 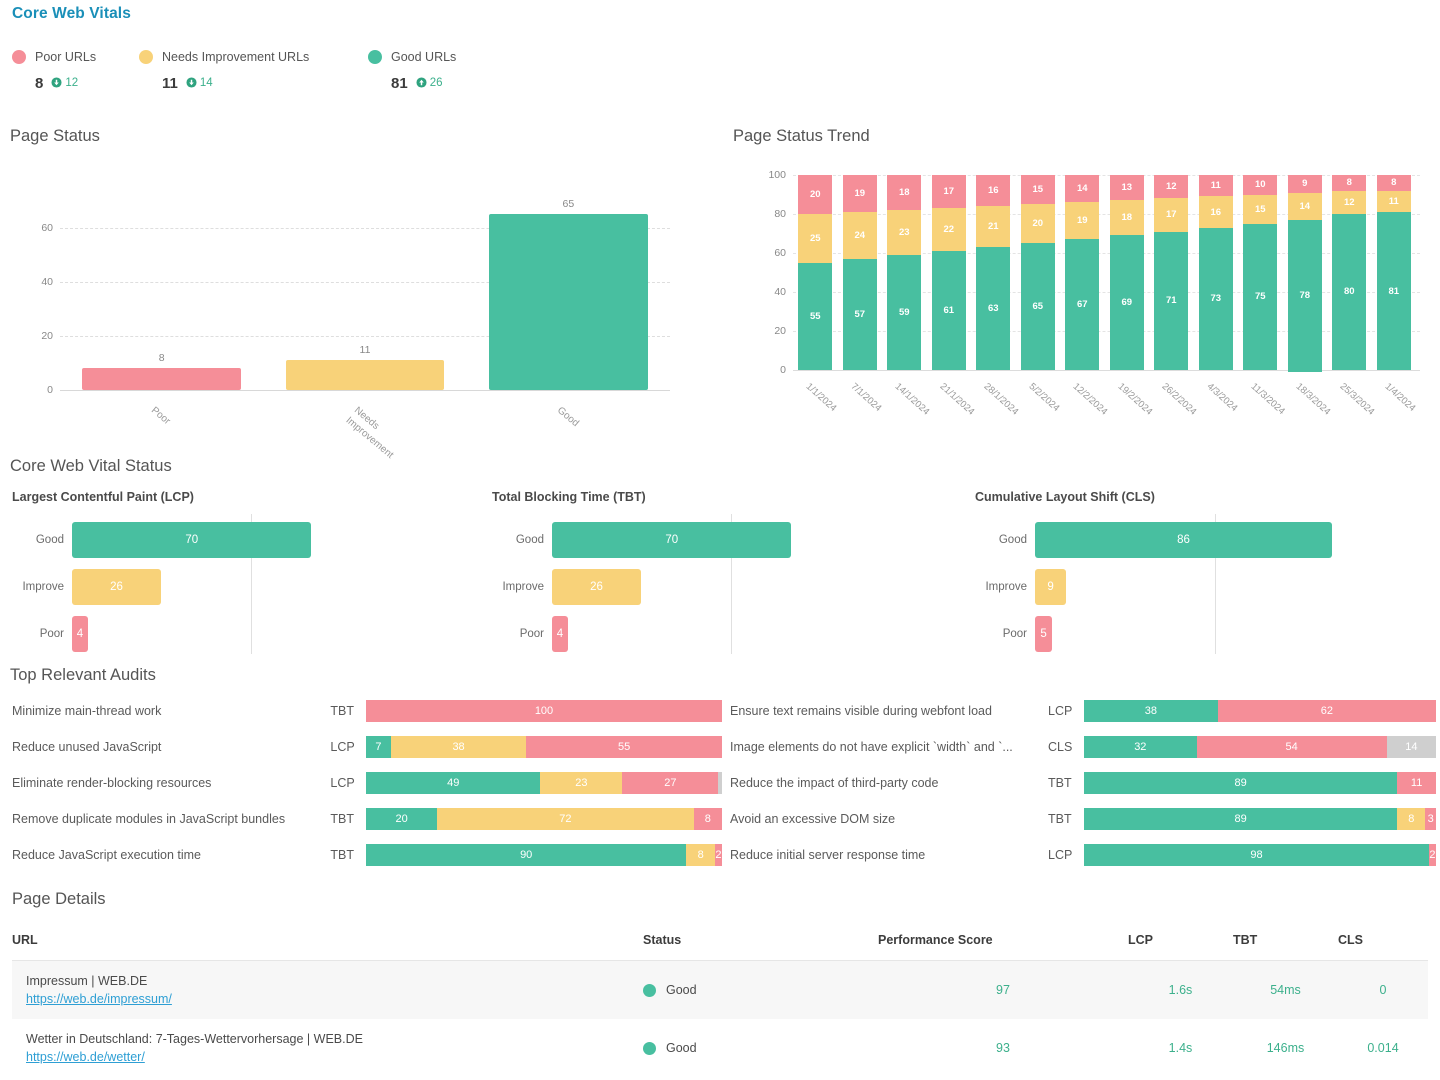 What do you see at coordinates (161, 358) in the screenshot?
I see `bar-value: 8` at bounding box center [161, 358].